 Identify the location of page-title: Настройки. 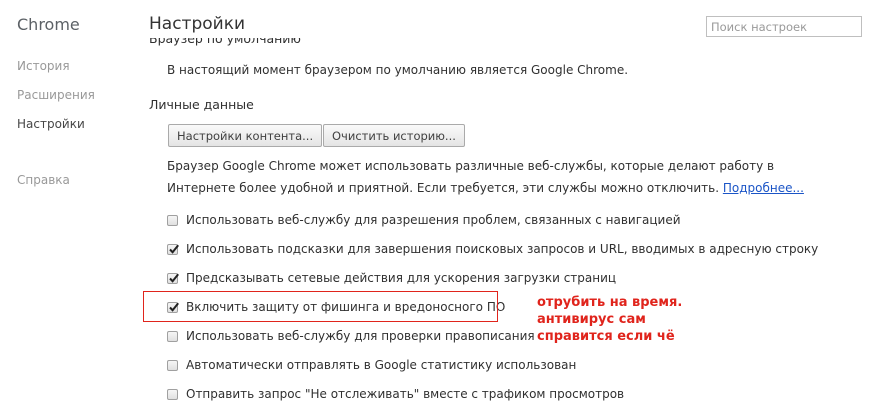
(197, 24).